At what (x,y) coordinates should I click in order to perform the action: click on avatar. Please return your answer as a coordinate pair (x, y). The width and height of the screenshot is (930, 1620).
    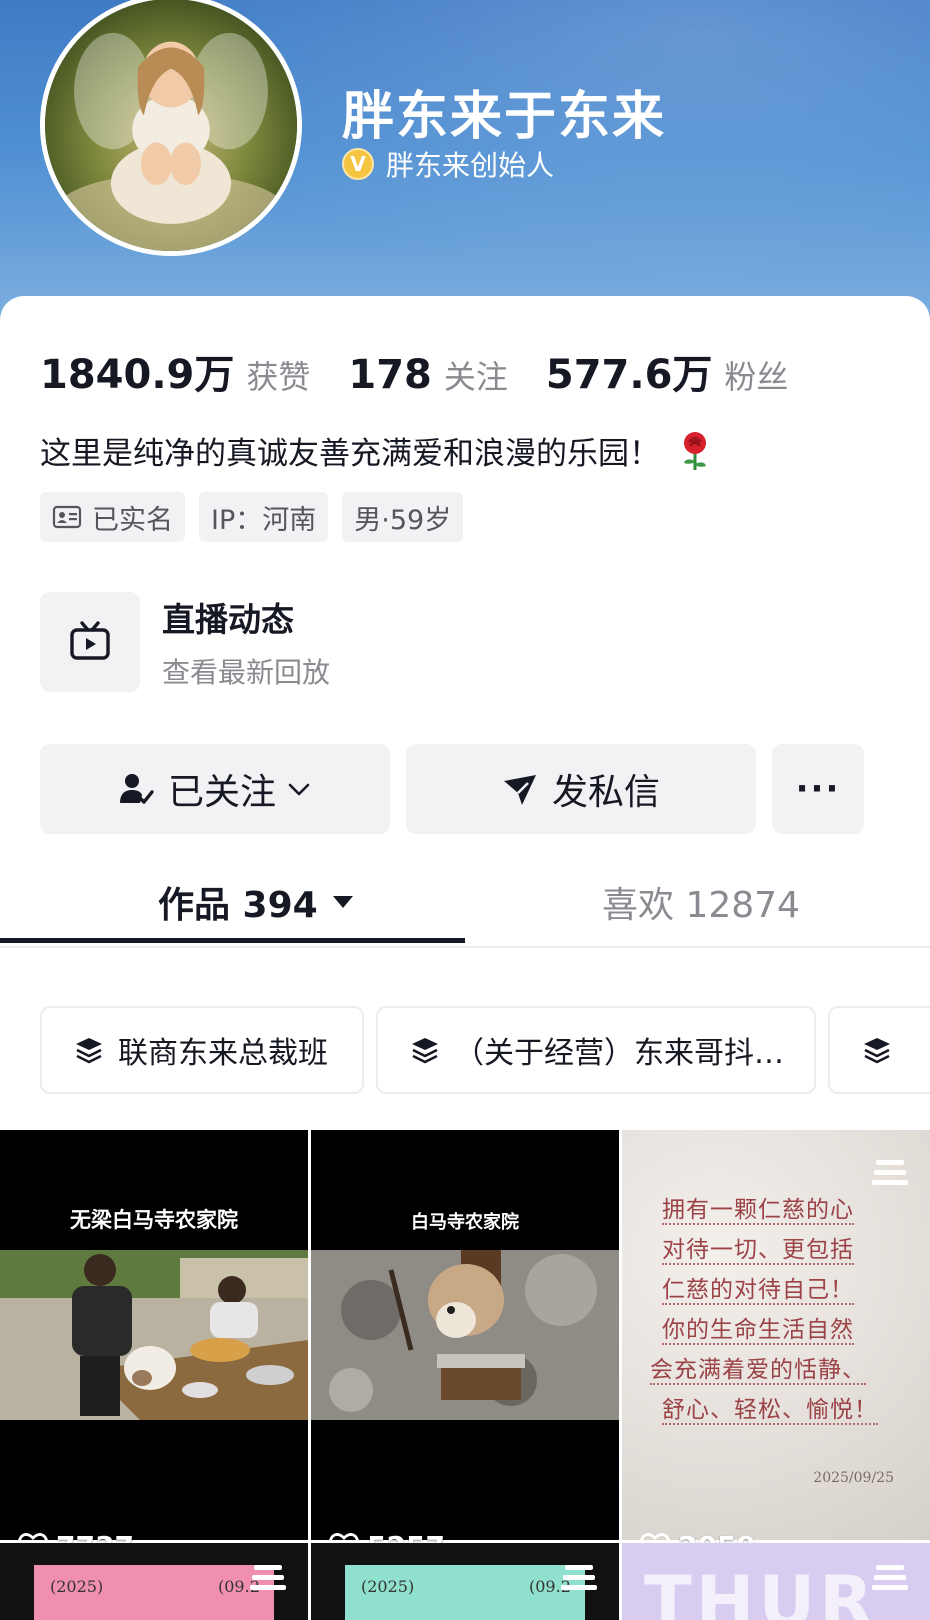
    Looking at the image, I should click on (171, 128).